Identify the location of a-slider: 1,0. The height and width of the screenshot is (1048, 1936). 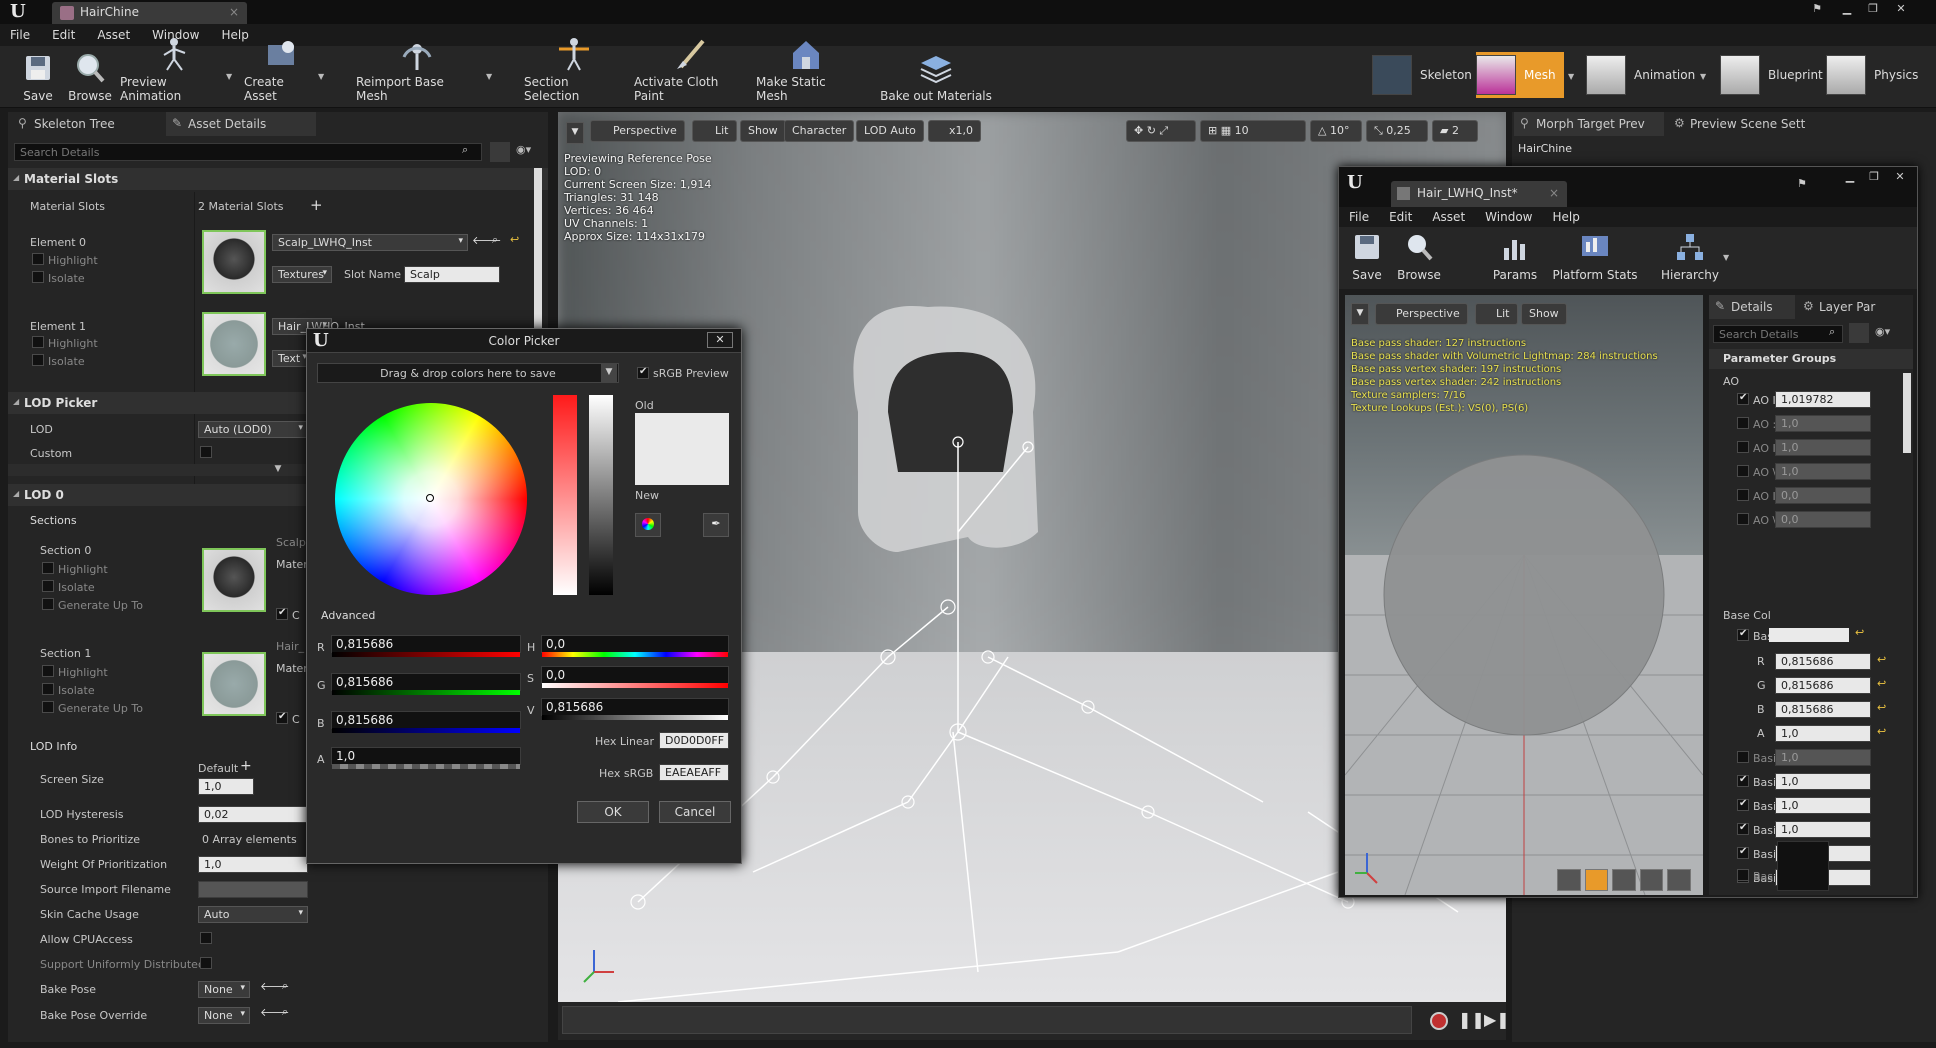
(426, 758).